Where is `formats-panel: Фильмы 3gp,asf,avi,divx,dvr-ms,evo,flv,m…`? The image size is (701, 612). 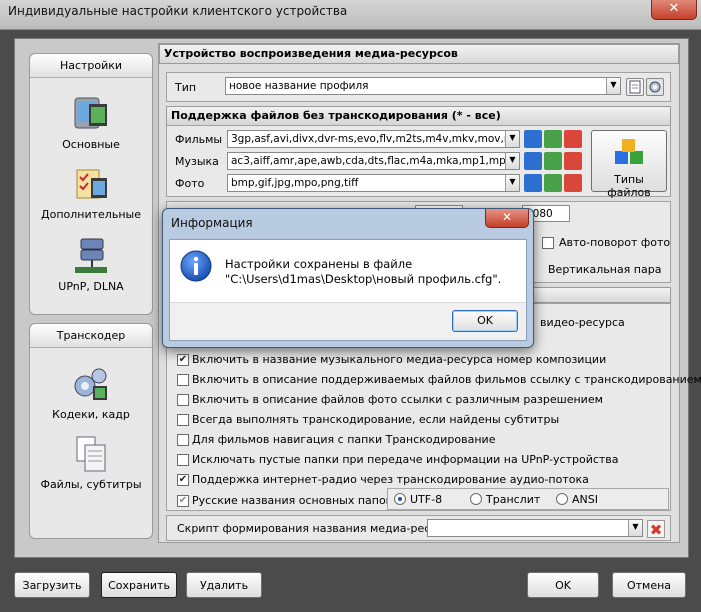 formats-panel: Фильмы 3gp,asf,avi,divx,dvr-ms,evo,flv,m… is located at coordinates (418, 162).